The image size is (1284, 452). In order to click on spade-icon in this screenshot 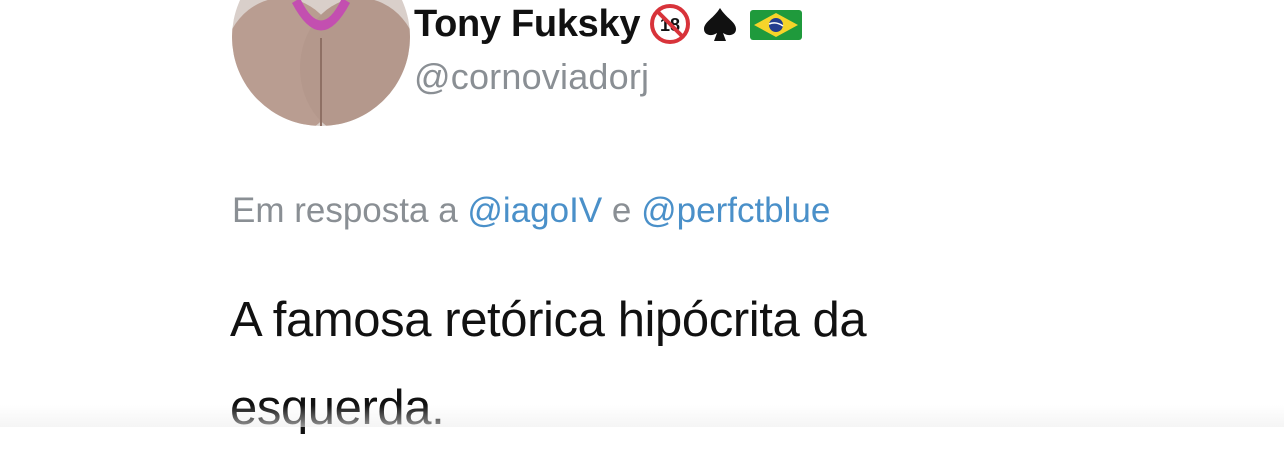, I will do `click(720, 24)`.